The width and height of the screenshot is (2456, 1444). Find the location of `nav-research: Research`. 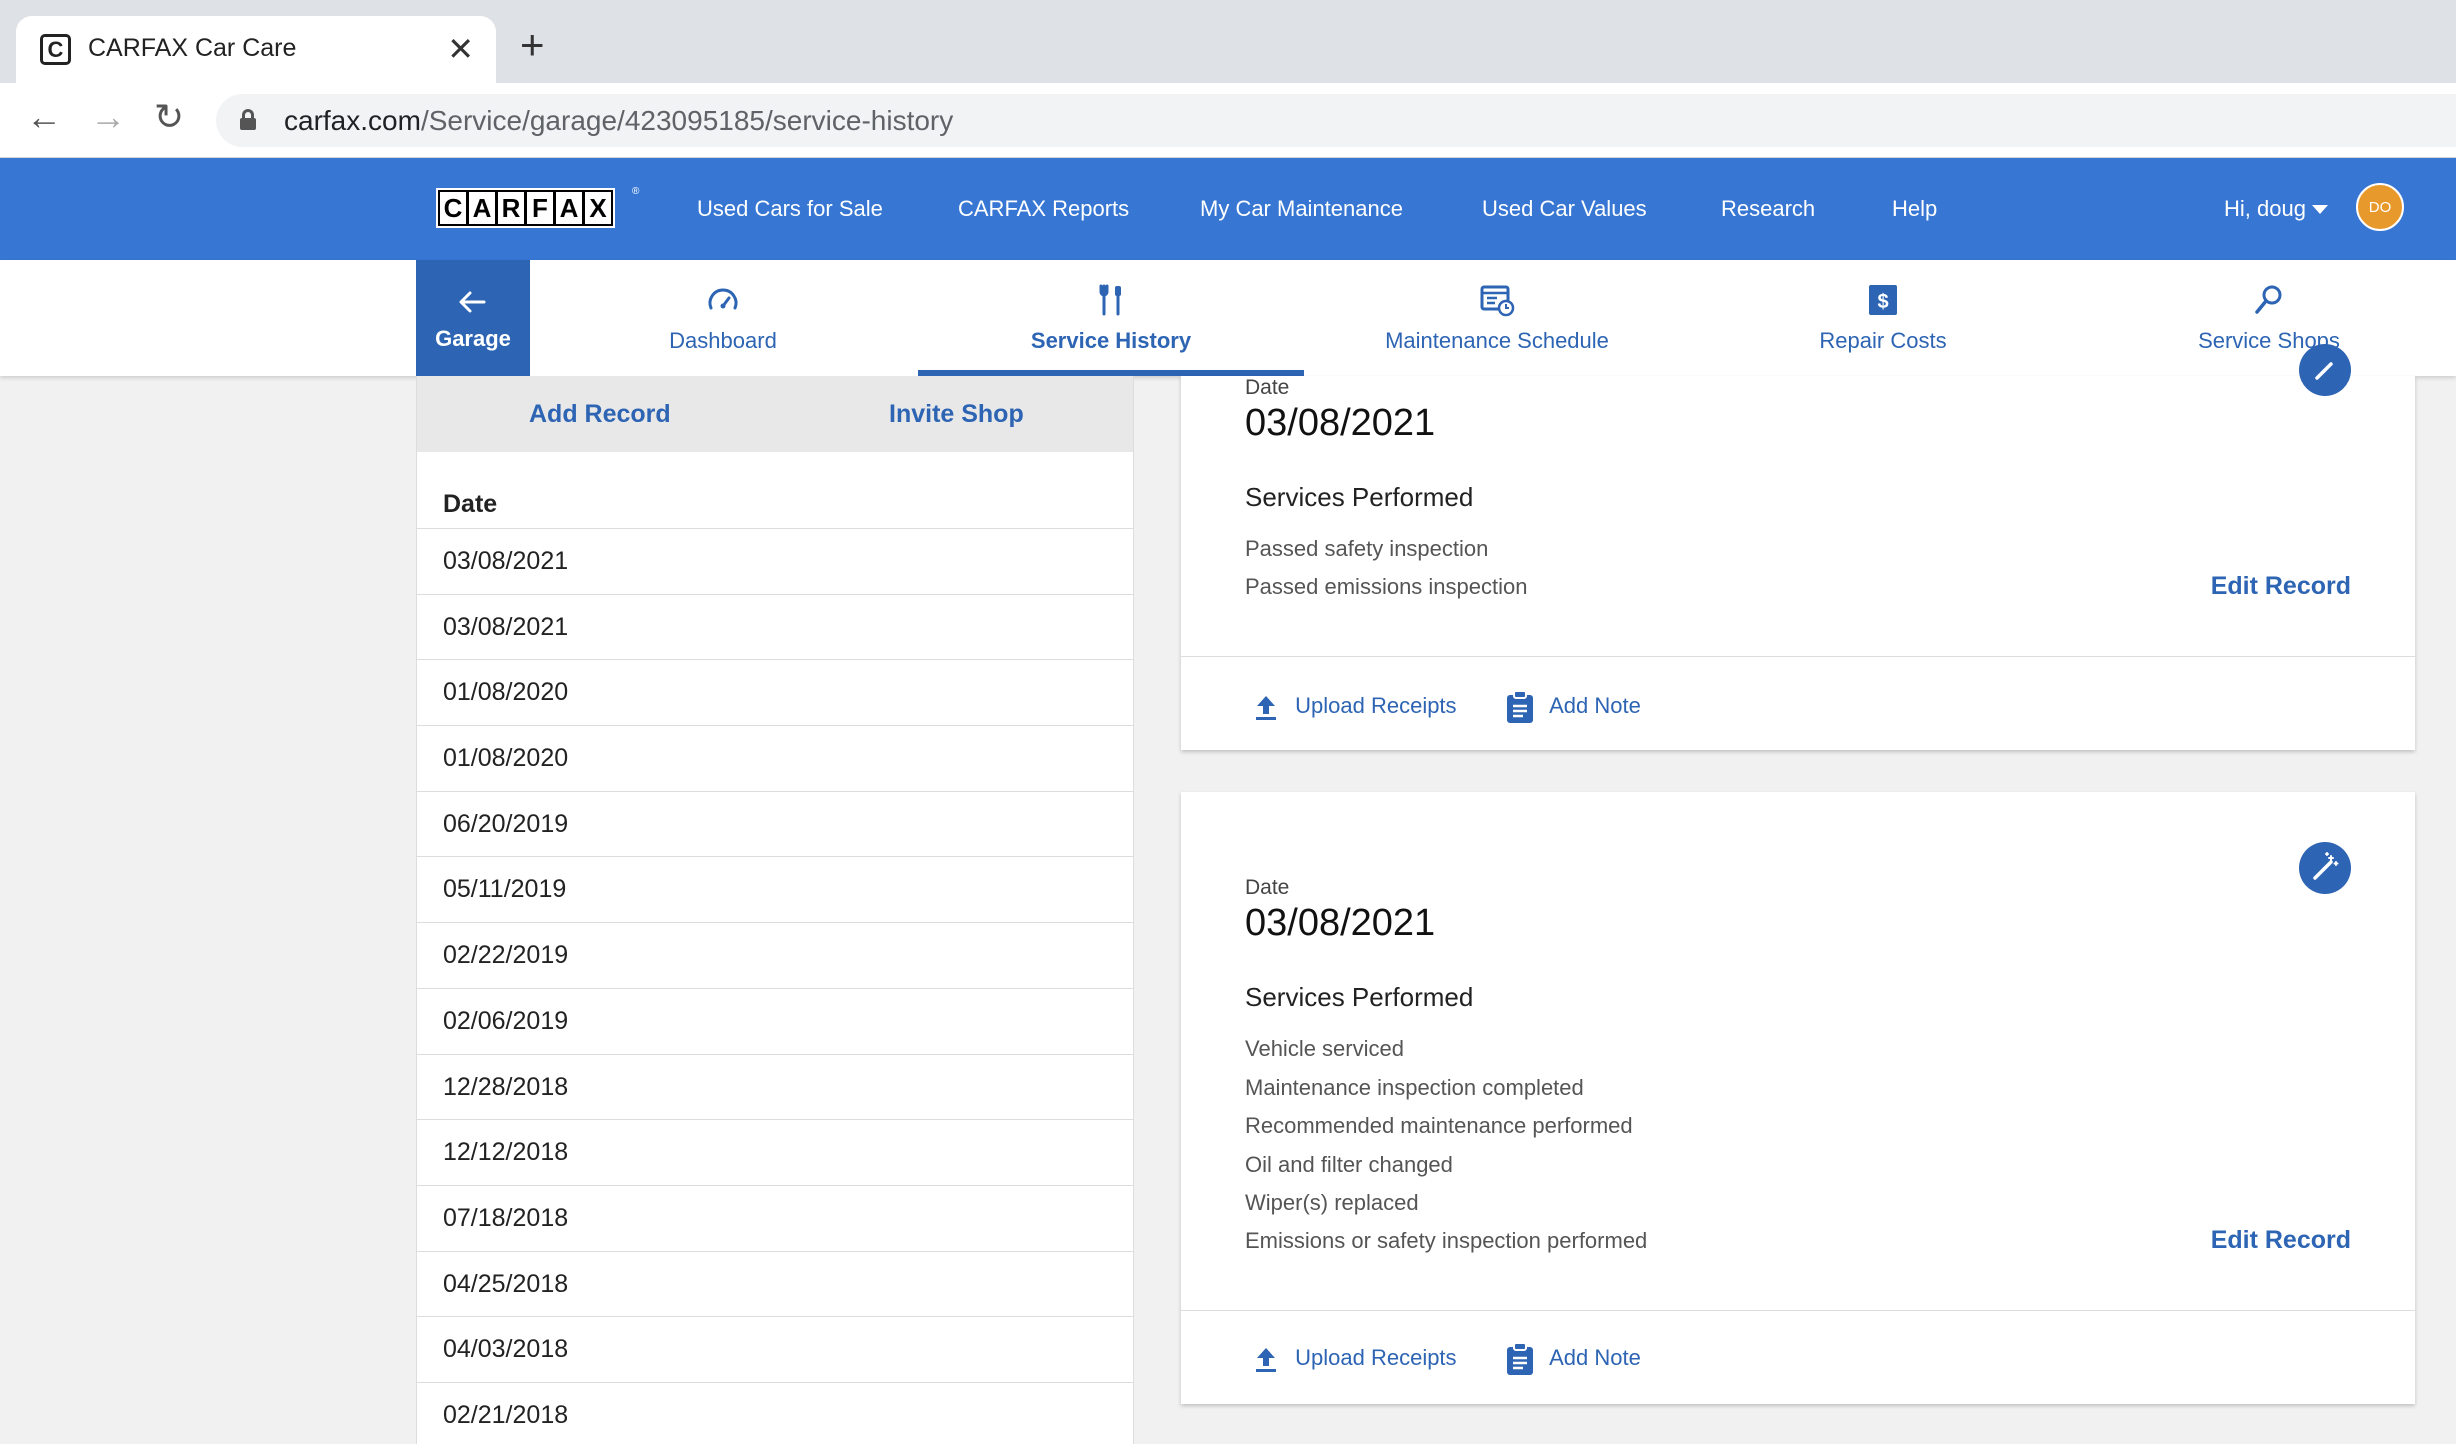

nav-research: Research is located at coordinates (1768, 209).